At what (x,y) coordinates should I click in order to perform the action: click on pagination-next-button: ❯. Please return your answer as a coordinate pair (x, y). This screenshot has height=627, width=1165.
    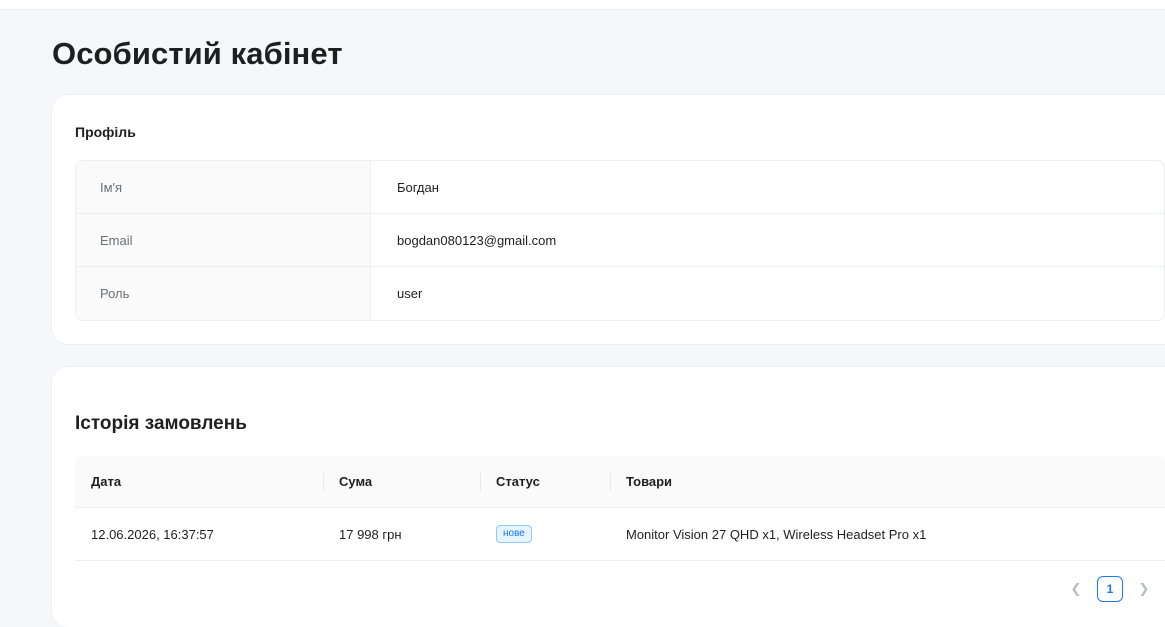
    Looking at the image, I should click on (1144, 589).